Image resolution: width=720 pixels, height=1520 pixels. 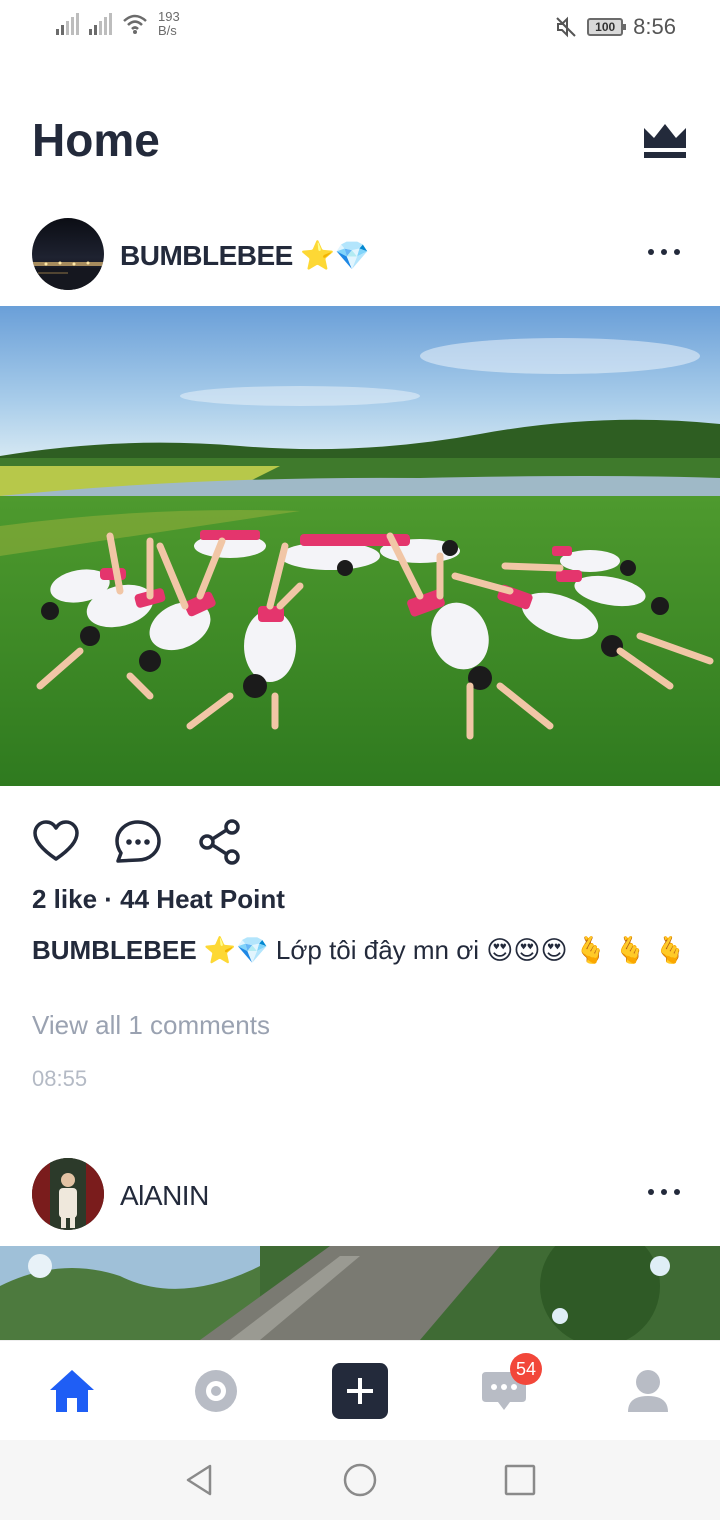 What do you see at coordinates (526, 1369) in the screenshot?
I see `messages-badge: 54` at bounding box center [526, 1369].